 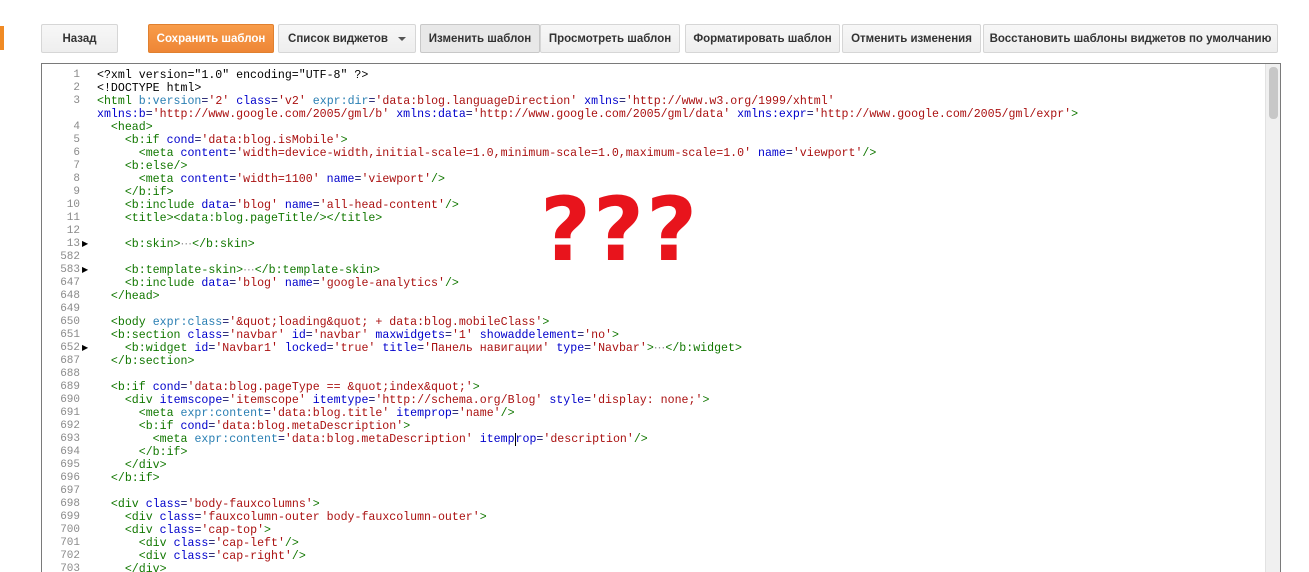 I want to click on preview-template-tab: Просмотреть шаблон, so click(x=610, y=38).